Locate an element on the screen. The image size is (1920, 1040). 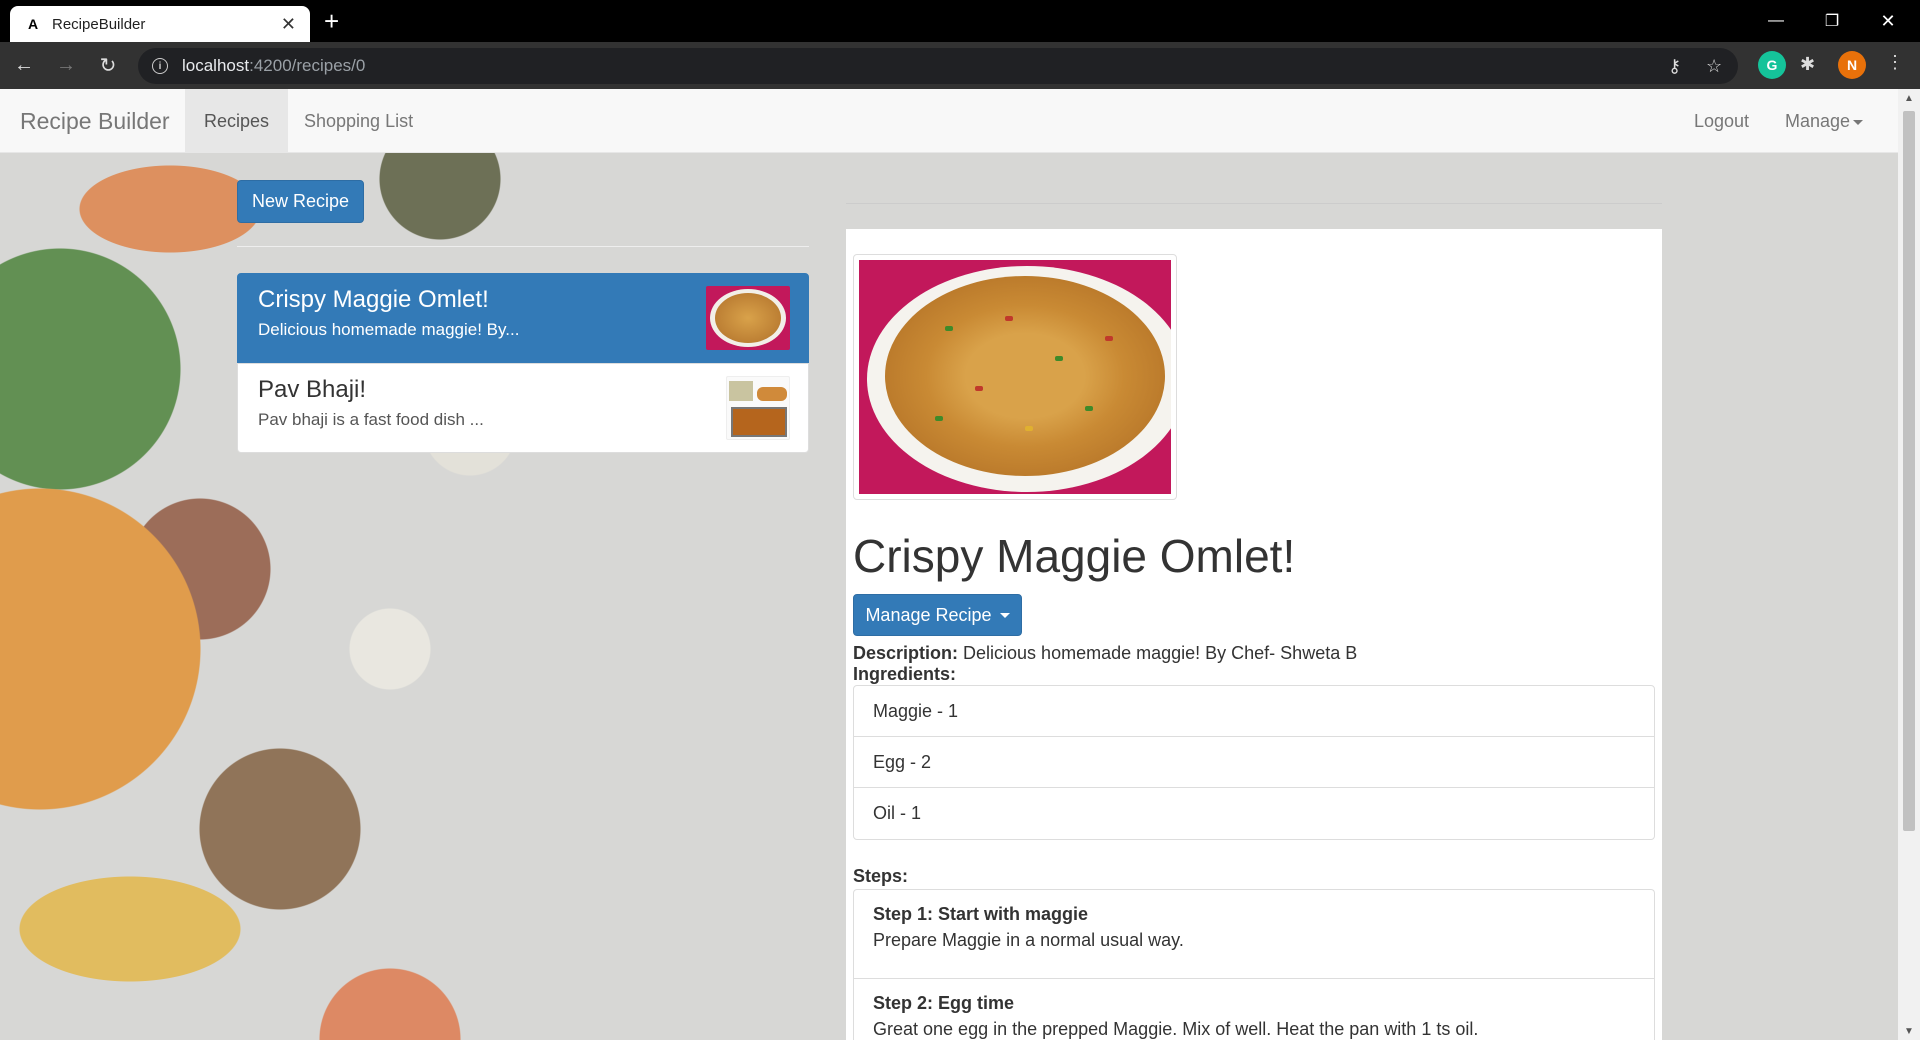
recipe-title: Crispy Maggie Omlet! is located at coordinates (1074, 556).